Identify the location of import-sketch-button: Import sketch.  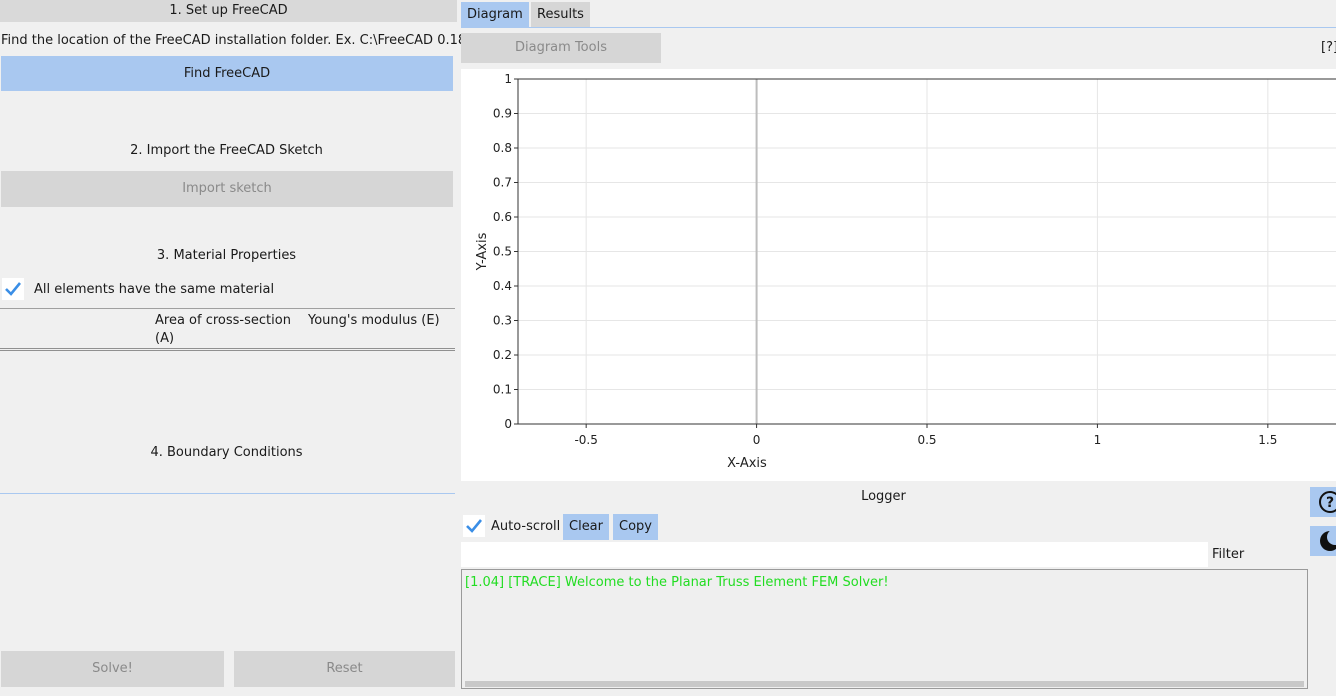
(227, 189).